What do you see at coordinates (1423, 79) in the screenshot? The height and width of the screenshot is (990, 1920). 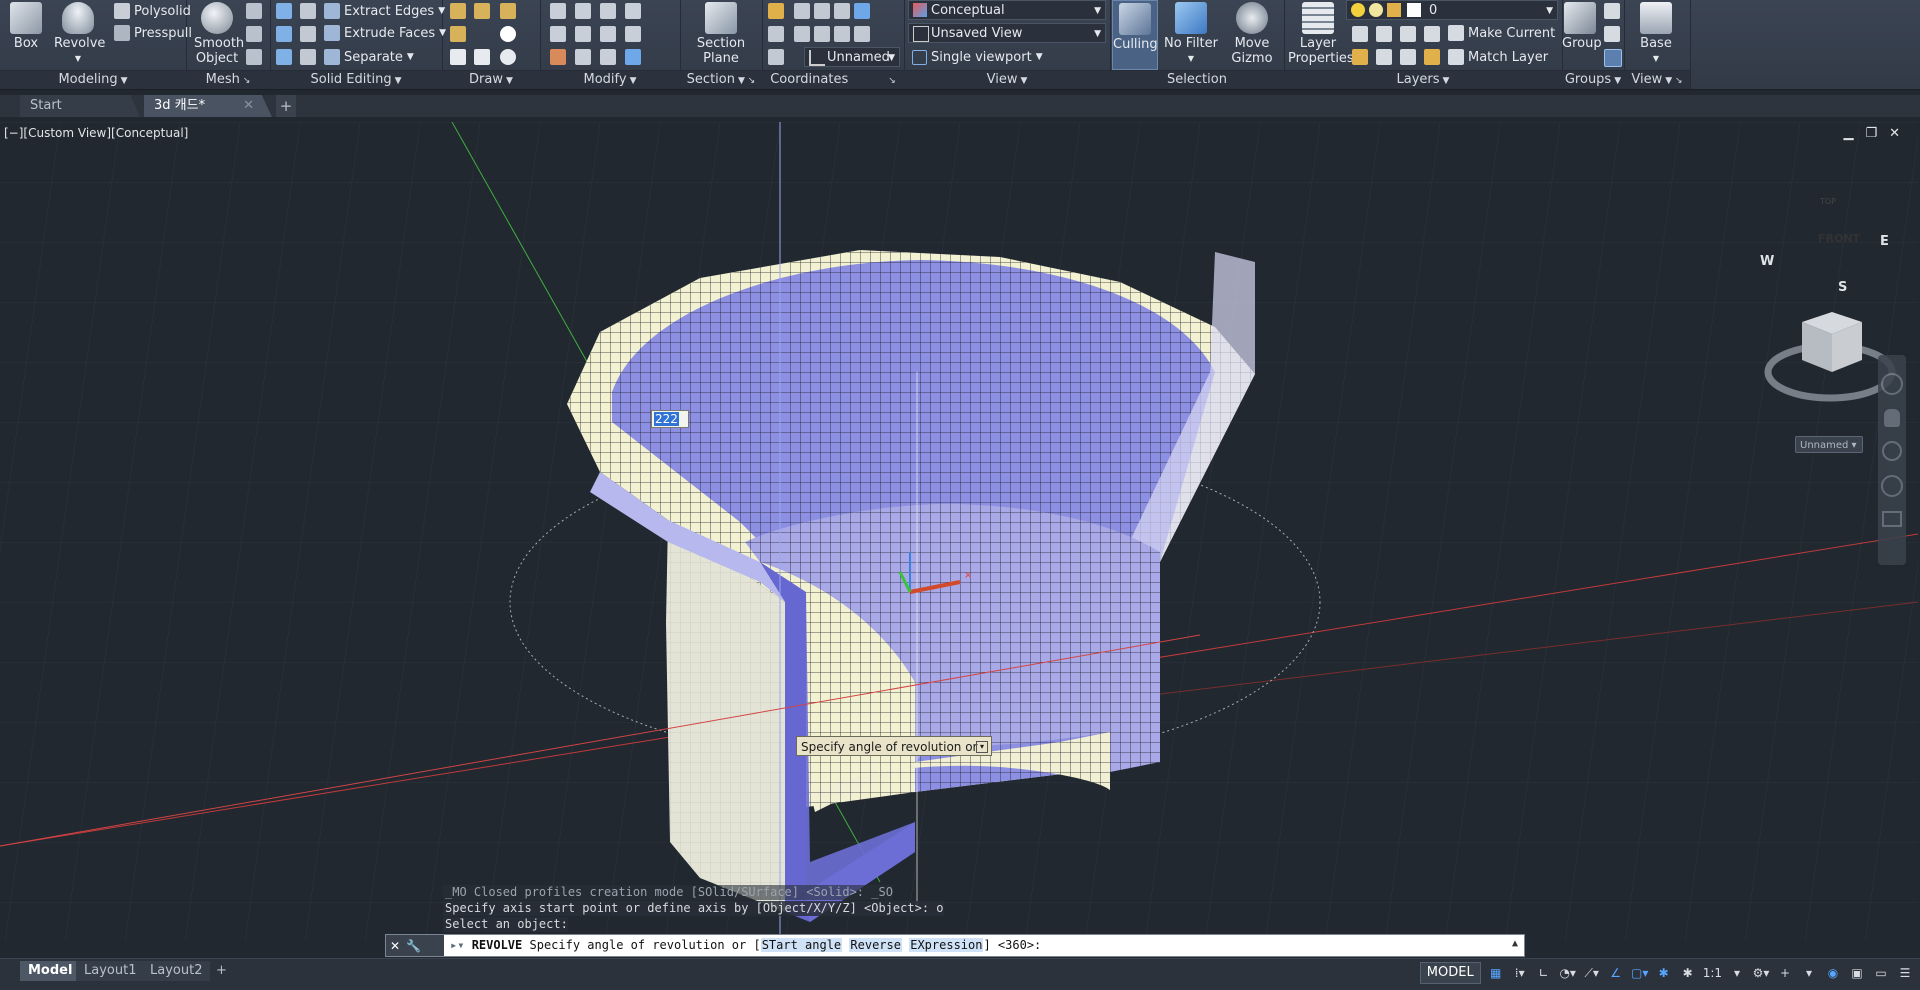 I see `panel-title-layers: Layers ▼` at bounding box center [1423, 79].